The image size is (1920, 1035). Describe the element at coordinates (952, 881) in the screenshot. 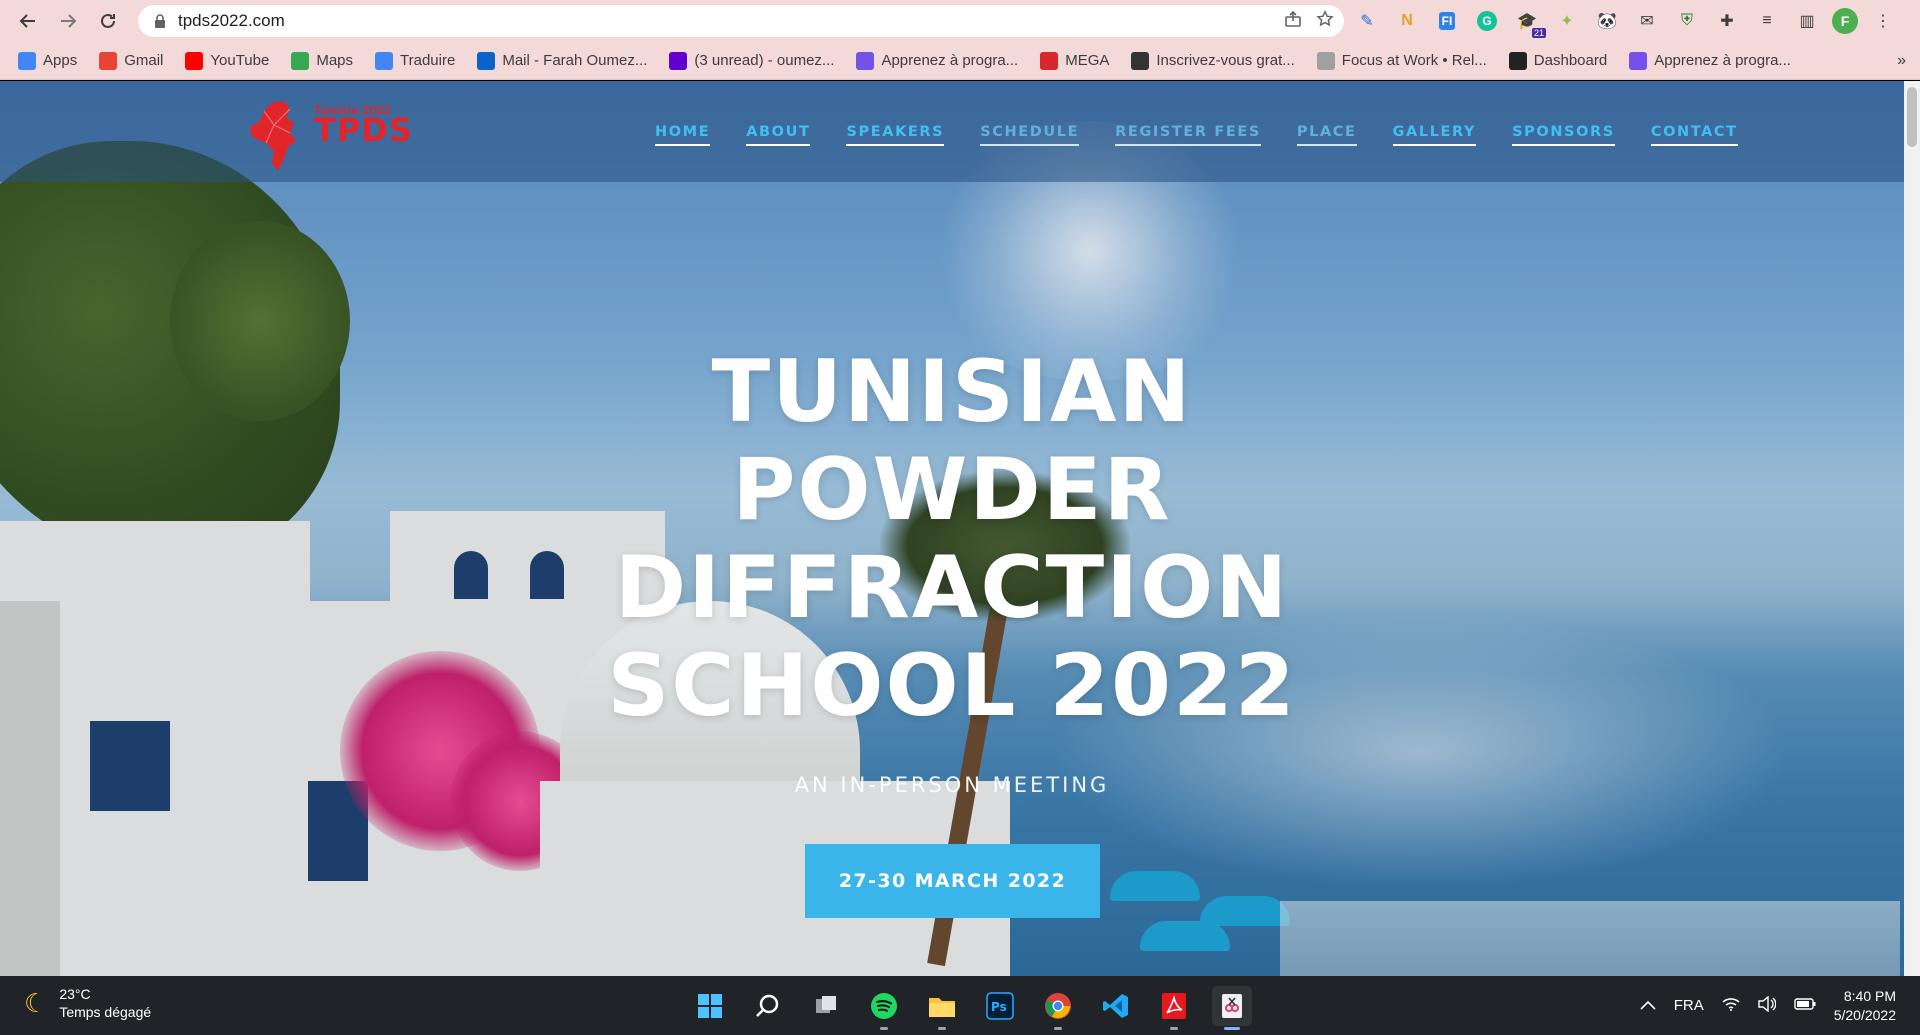

I see `event-dates-button: 27-30 MARCH 2022` at that location.